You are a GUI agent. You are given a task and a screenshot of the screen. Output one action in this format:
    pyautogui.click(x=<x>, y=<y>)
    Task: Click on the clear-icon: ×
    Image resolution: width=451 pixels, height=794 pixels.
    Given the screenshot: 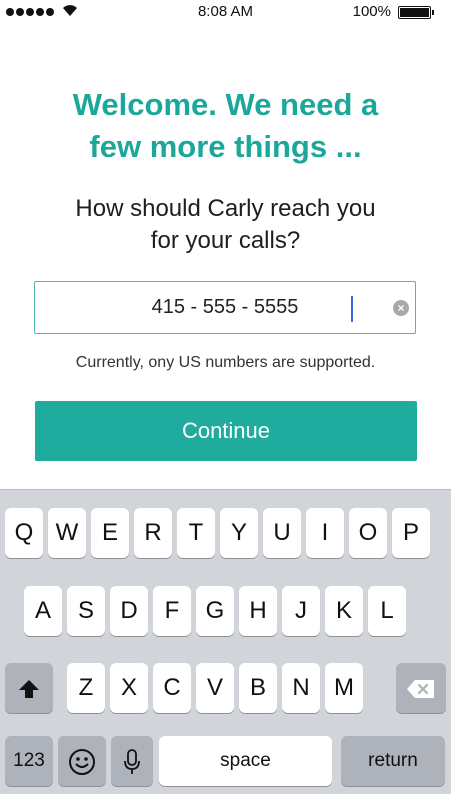 What is the action you would take?
    pyautogui.click(x=401, y=308)
    